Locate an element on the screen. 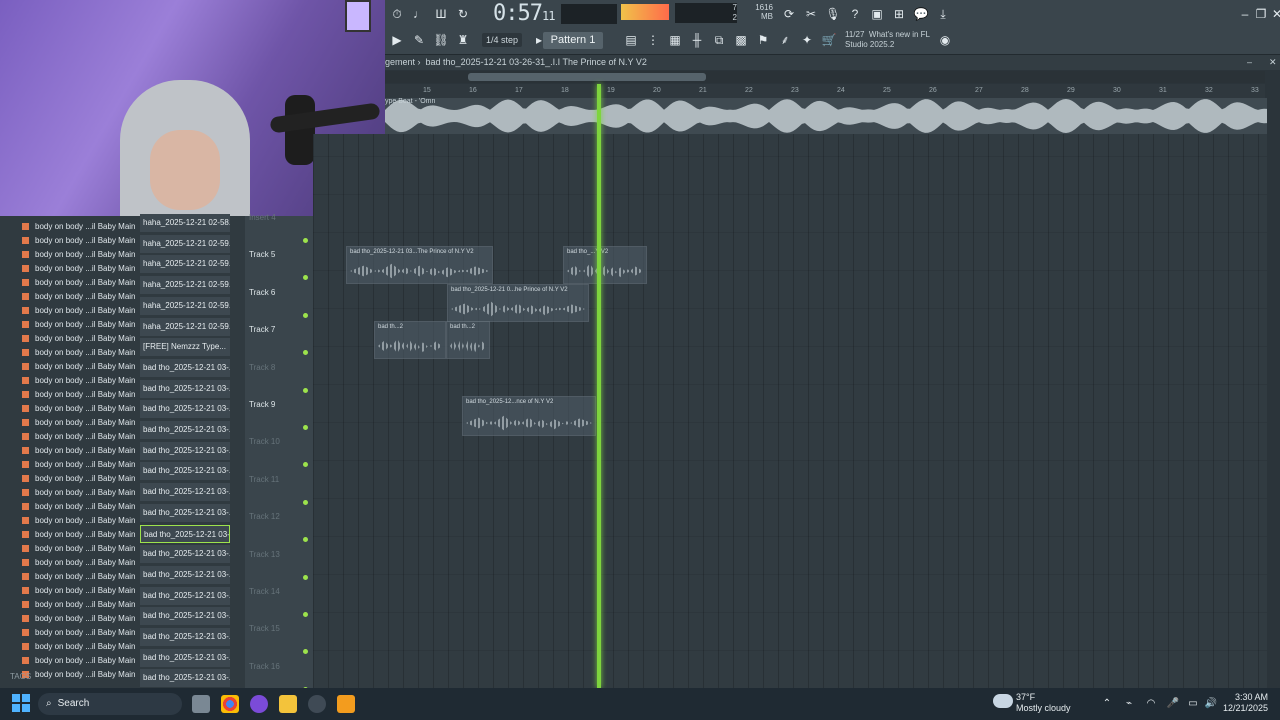 This screenshot has width=1280, height=720. news-panel: 11/27 What's new in FL Studio 2025.2 is located at coordinates (887, 40).